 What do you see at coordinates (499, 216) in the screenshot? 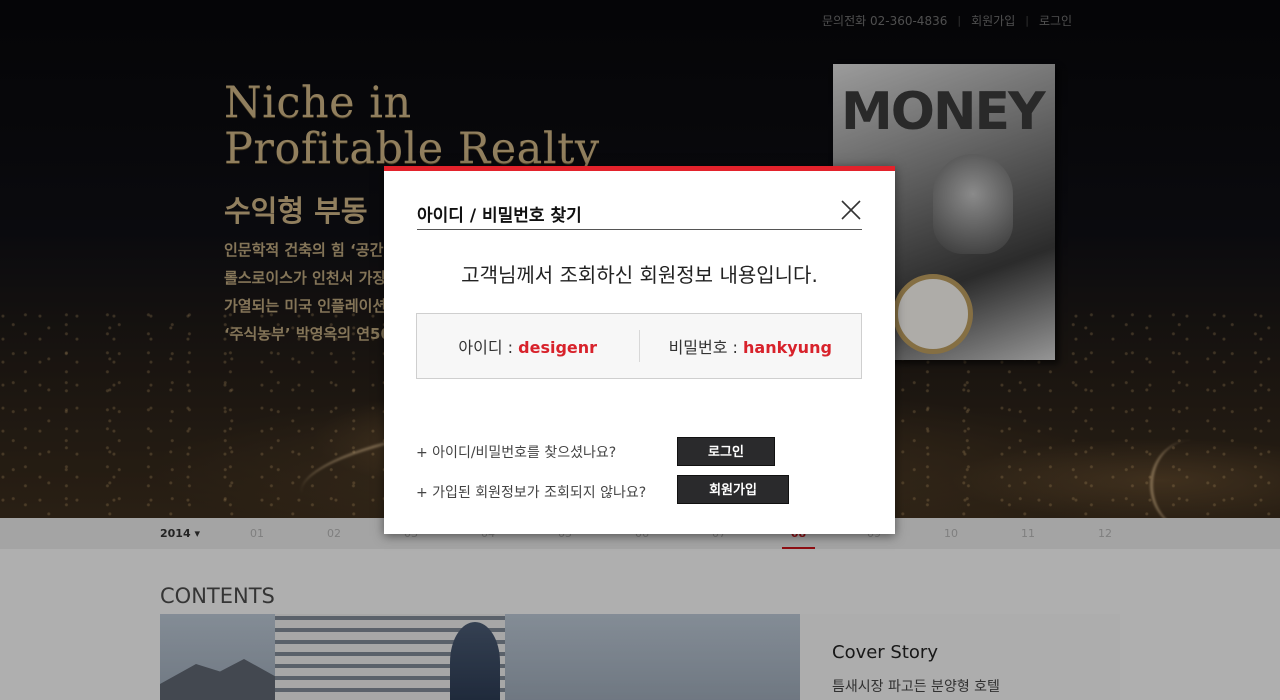
I see `modal-title: 아이디 / 비밀번호 찾기` at bounding box center [499, 216].